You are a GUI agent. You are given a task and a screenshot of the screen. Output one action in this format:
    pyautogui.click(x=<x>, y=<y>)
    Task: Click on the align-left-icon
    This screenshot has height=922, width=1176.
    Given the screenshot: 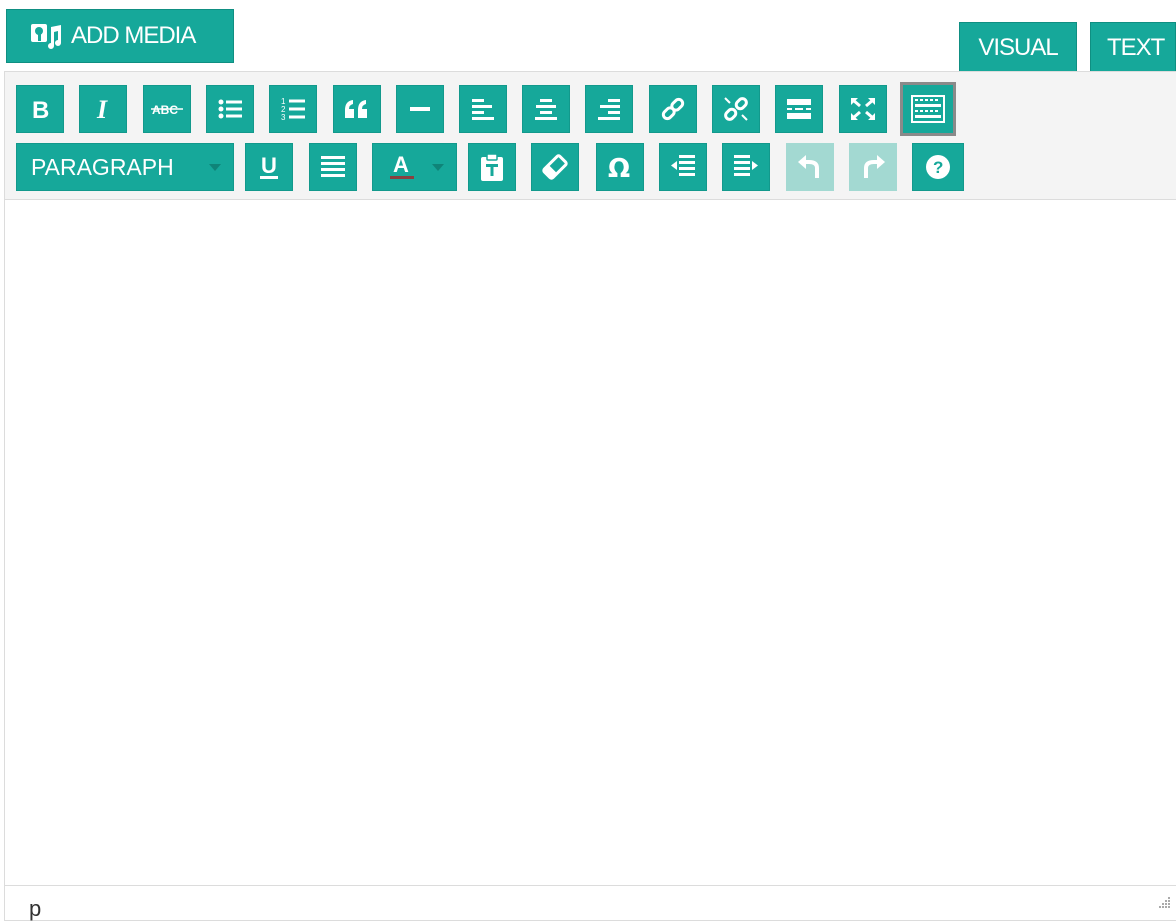 What is the action you would take?
    pyautogui.click(x=483, y=109)
    